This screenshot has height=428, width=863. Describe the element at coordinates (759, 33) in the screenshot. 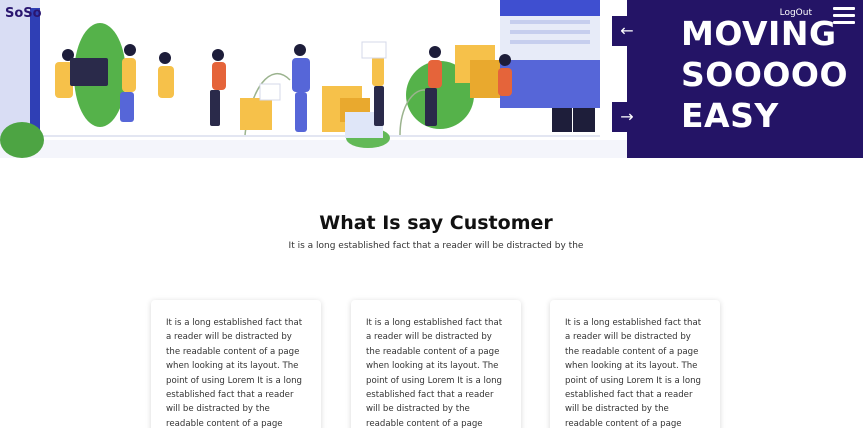

I see `hero-title-line: MOVING` at that location.